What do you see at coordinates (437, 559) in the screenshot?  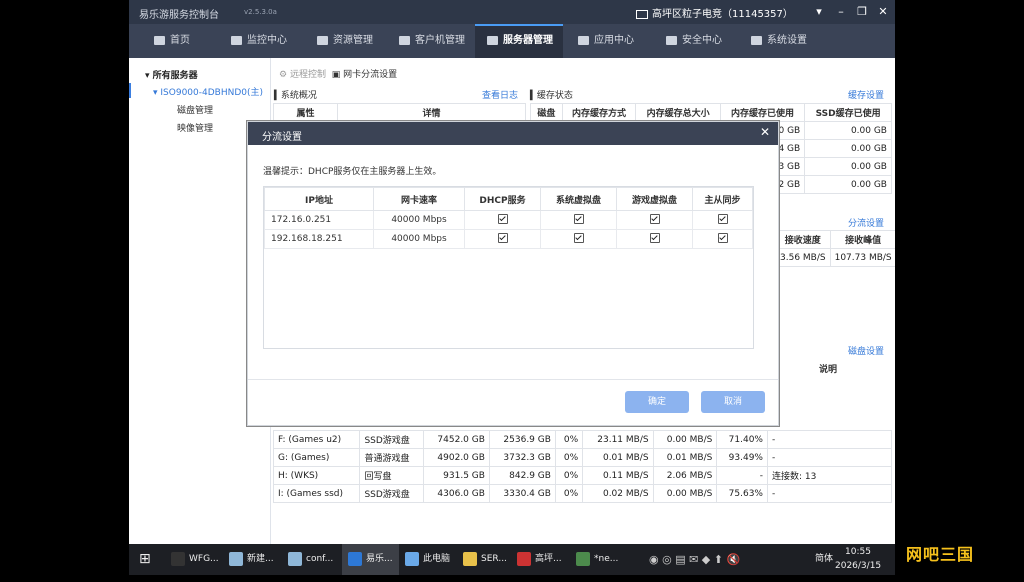 I see `taskbar-label: 此电脑` at bounding box center [437, 559].